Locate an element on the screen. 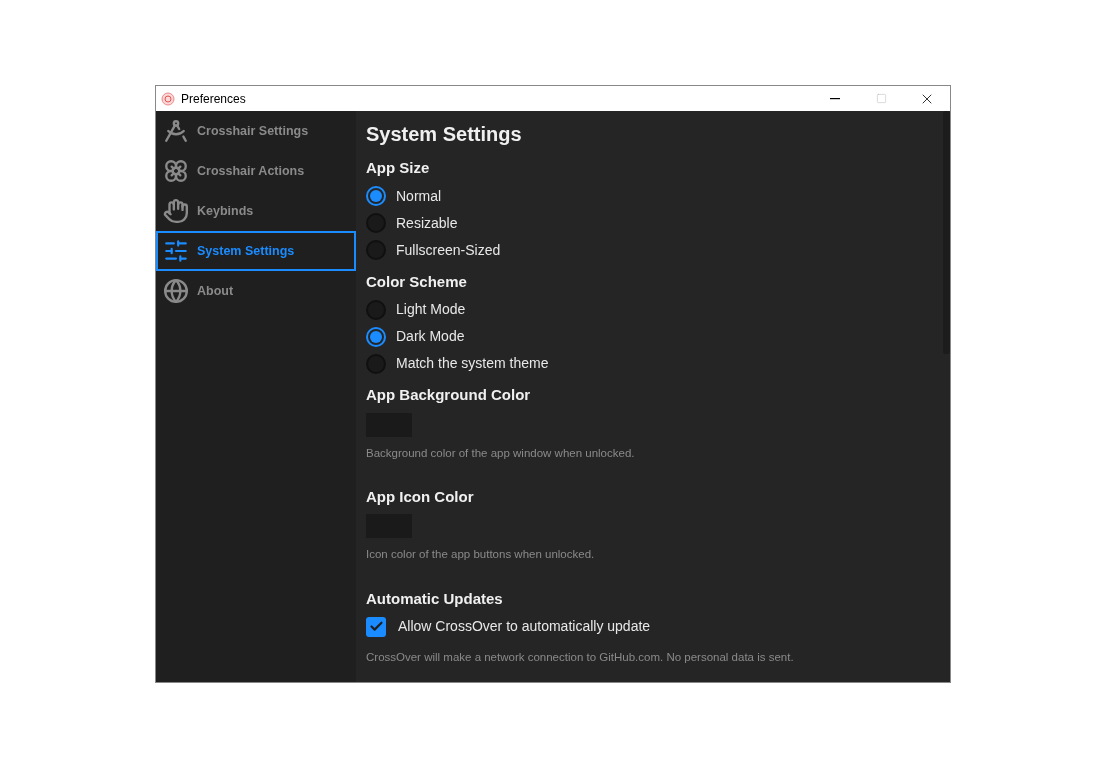  app-logo-icon is located at coordinates (168, 98).